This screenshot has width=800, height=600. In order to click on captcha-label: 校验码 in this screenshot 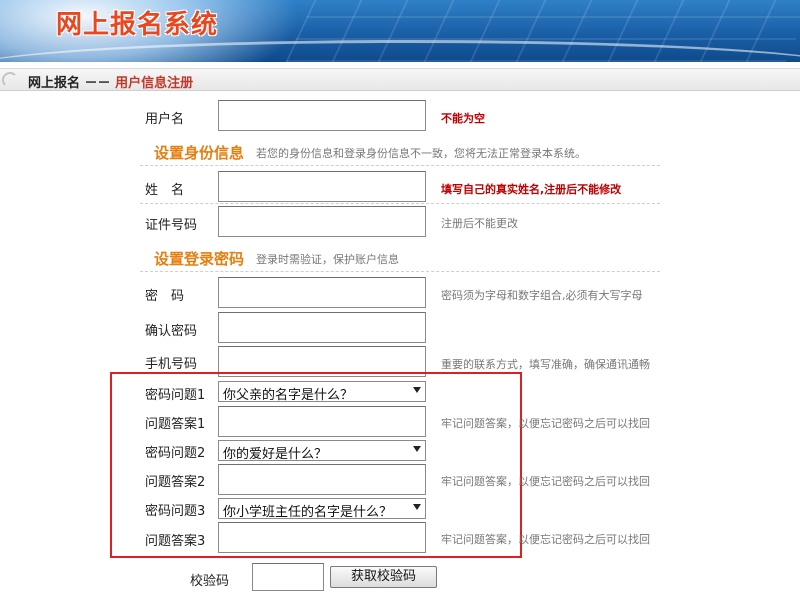, I will do `click(210, 581)`.